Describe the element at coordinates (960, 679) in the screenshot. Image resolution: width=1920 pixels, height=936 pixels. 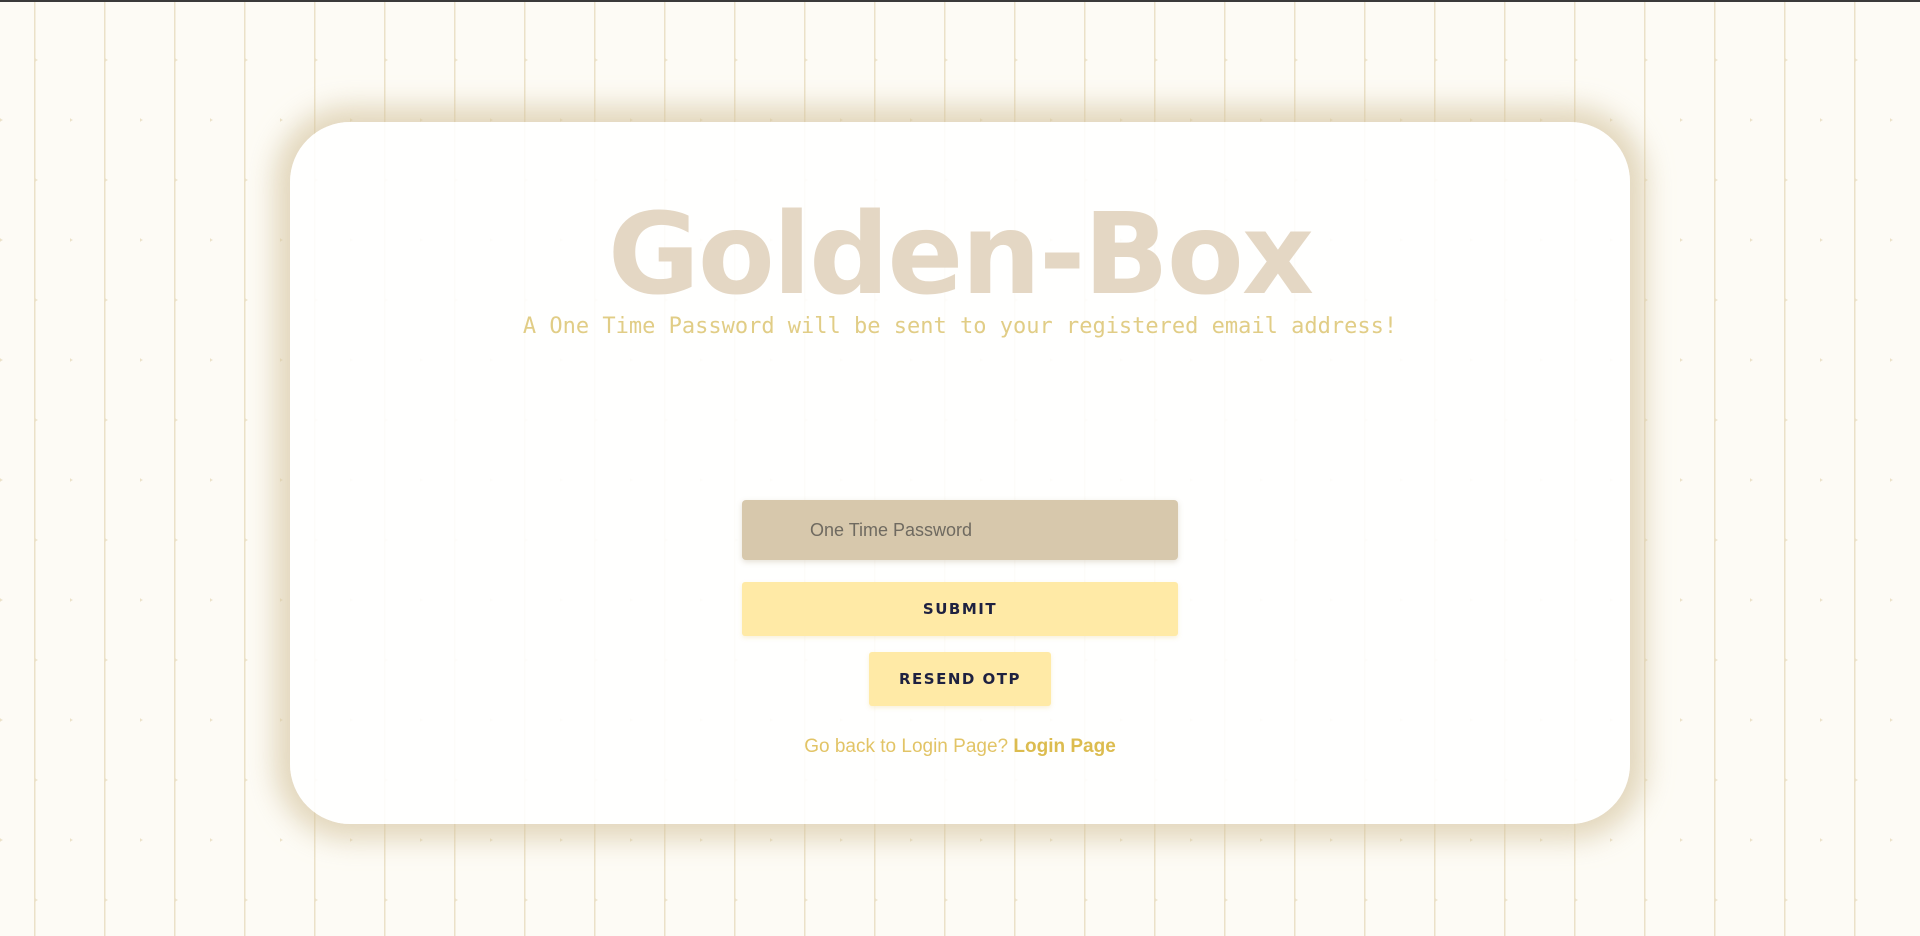
I see `resend-otp-button: RESEND OTP` at that location.